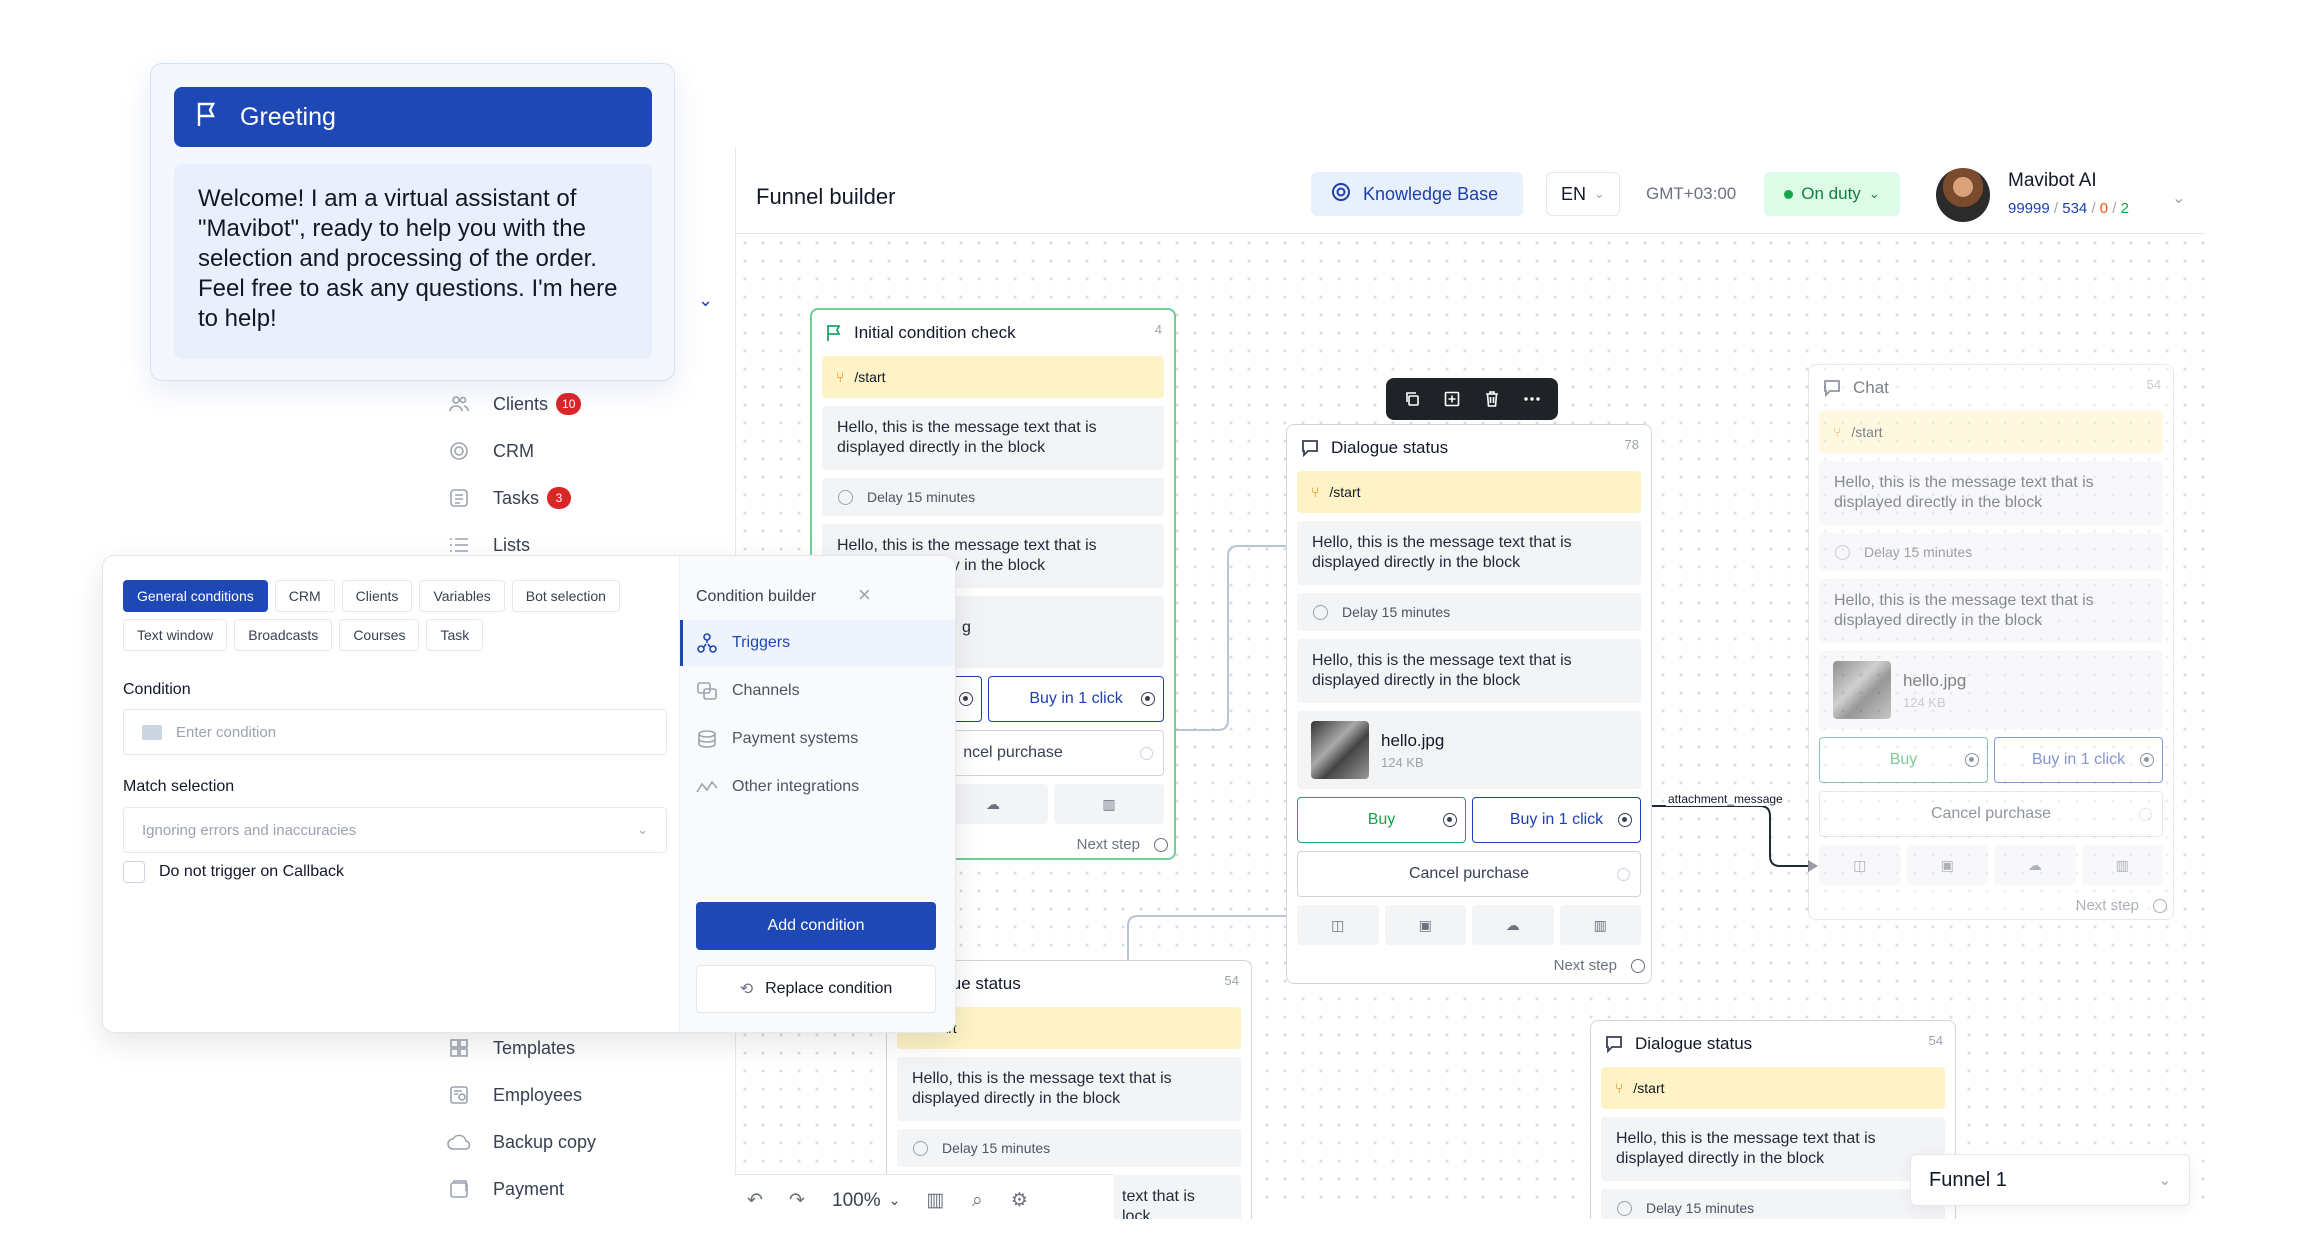 The height and width of the screenshot is (1252, 2306). What do you see at coordinates (795, 738) in the screenshot?
I see `builder-item-label: Payment systems` at bounding box center [795, 738].